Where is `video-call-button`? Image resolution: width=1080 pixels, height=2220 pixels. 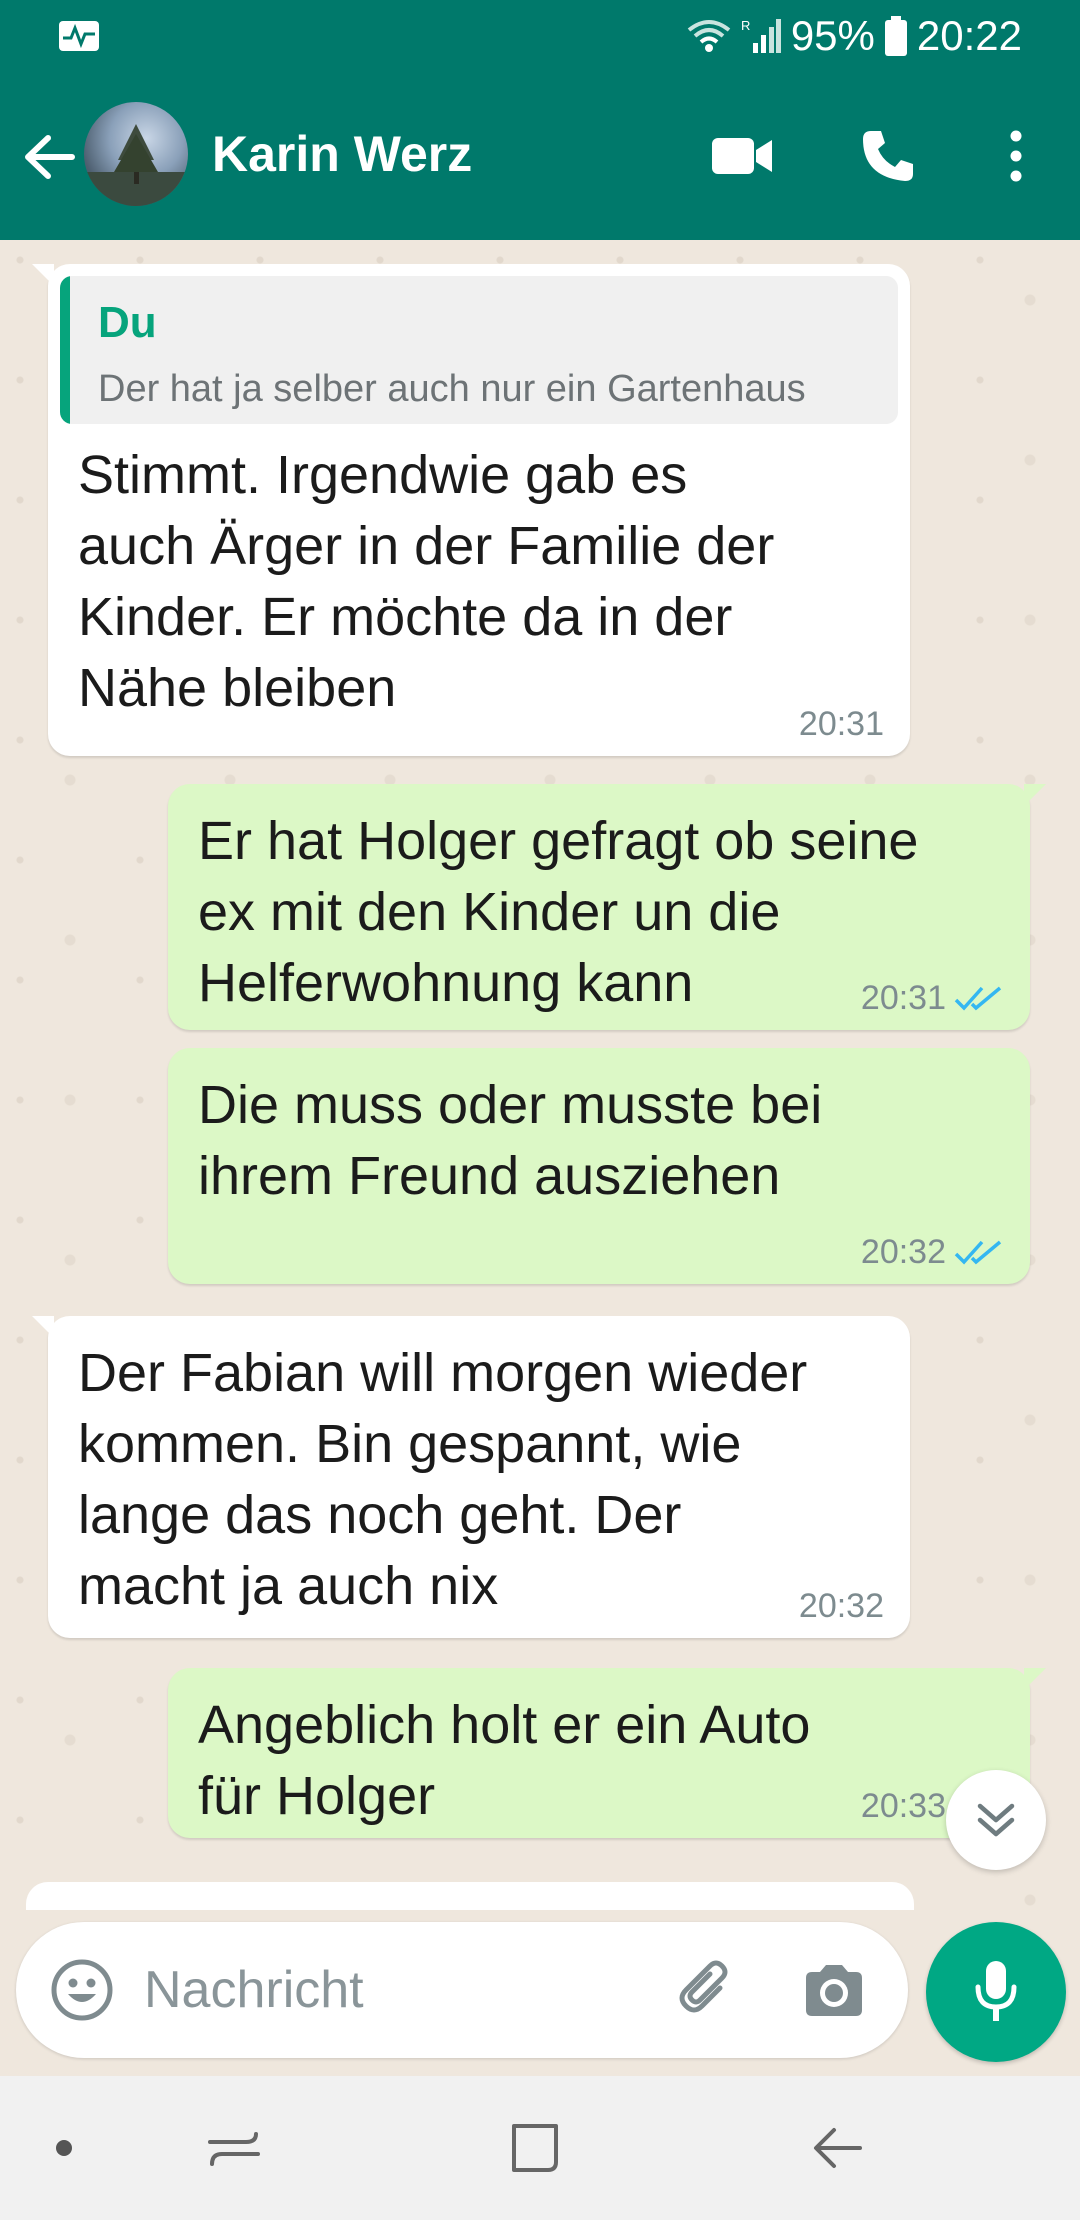
video-call-button is located at coordinates (742, 156).